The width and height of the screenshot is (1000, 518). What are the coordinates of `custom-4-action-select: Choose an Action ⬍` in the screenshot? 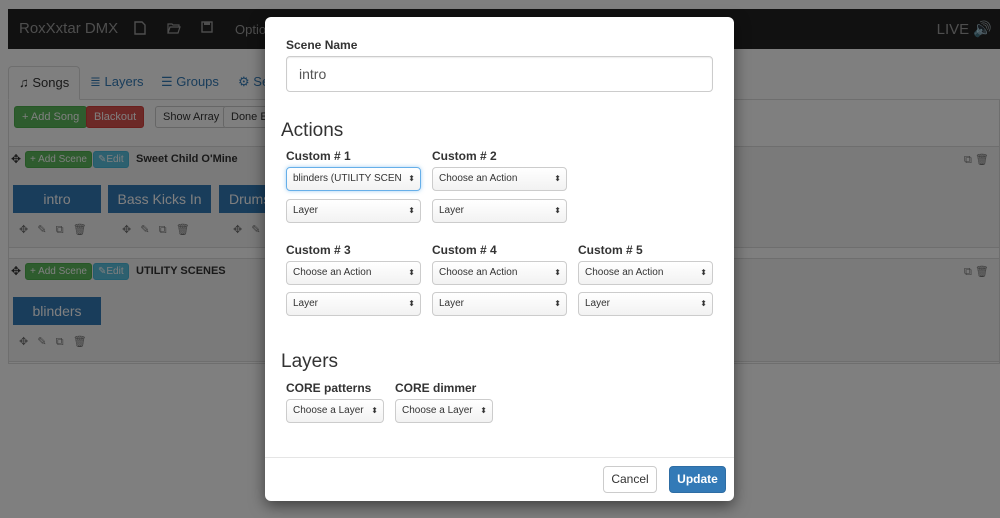 It's located at (499, 273).